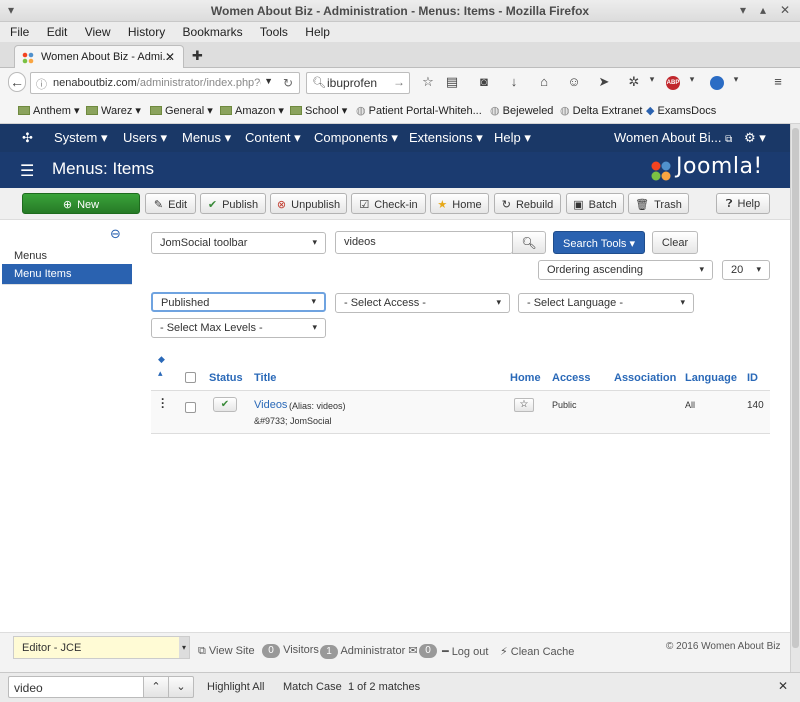  I want to click on menu-components: Components ▾, so click(356, 138).